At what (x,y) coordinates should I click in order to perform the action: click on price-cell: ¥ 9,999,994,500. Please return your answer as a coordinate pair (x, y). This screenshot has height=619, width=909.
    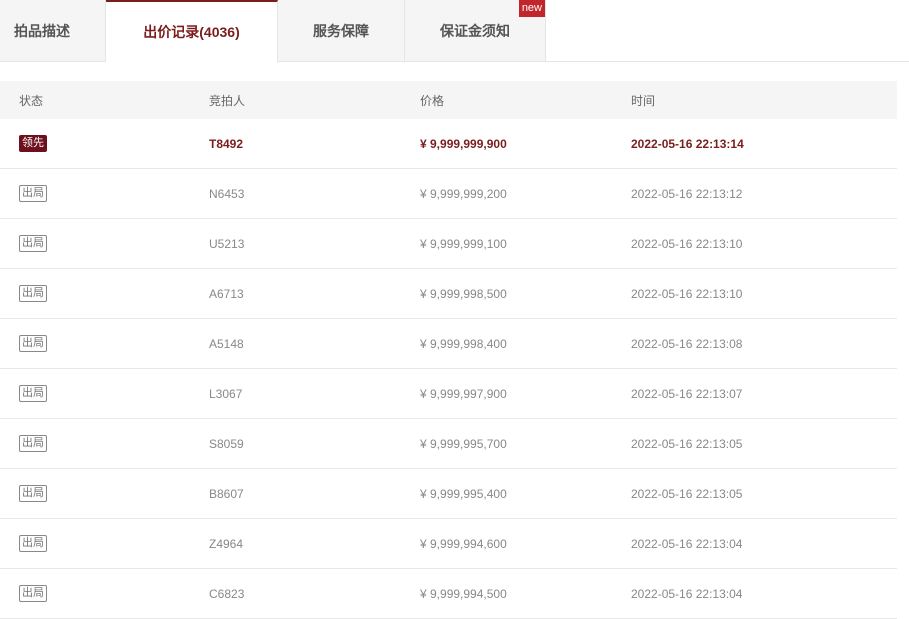
    Looking at the image, I should click on (463, 593).